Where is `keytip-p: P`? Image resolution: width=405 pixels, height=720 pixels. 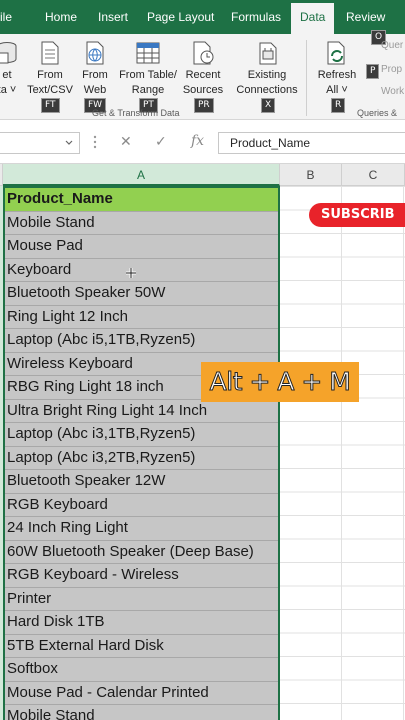
keytip-p: P is located at coordinates (373, 71).